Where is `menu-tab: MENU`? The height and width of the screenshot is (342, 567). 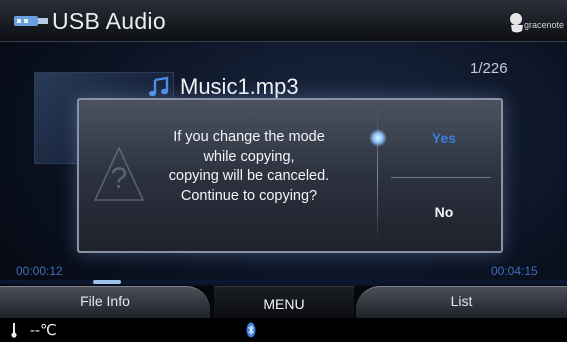 menu-tab: MENU is located at coordinates (284, 302).